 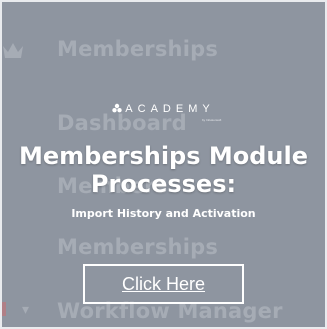 I want to click on brand-name: ACADEMY, so click(x=170, y=109).